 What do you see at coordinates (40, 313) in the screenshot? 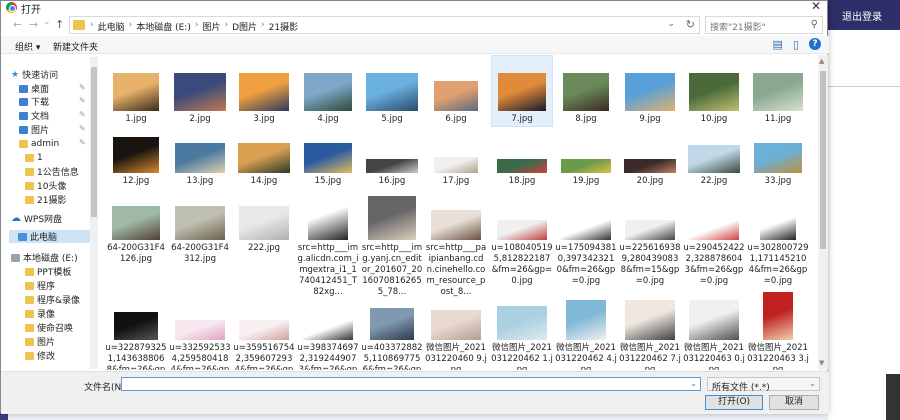
I see `sidebar-item: 录像` at bounding box center [40, 313].